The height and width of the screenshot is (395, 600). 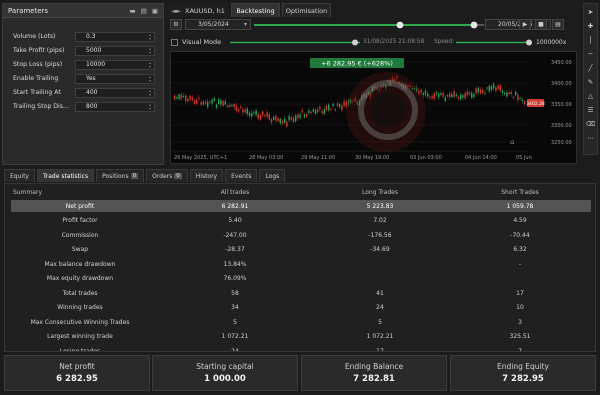 What do you see at coordinates (369, 25) in the screenshot?
I see `date-range-slider` at bounding box center [369, 25].